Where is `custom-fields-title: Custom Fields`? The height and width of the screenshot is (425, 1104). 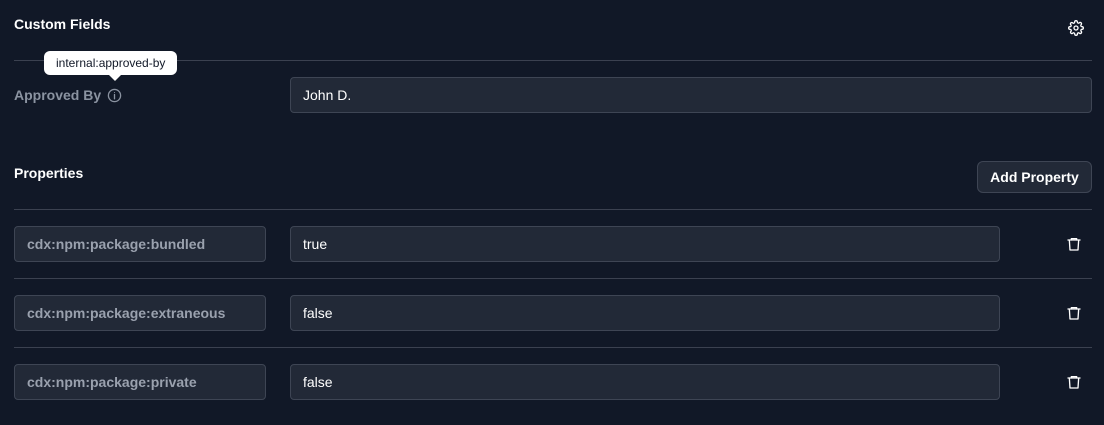
custom-fields-title: Custom Fields is located at coordinates (62, 24).